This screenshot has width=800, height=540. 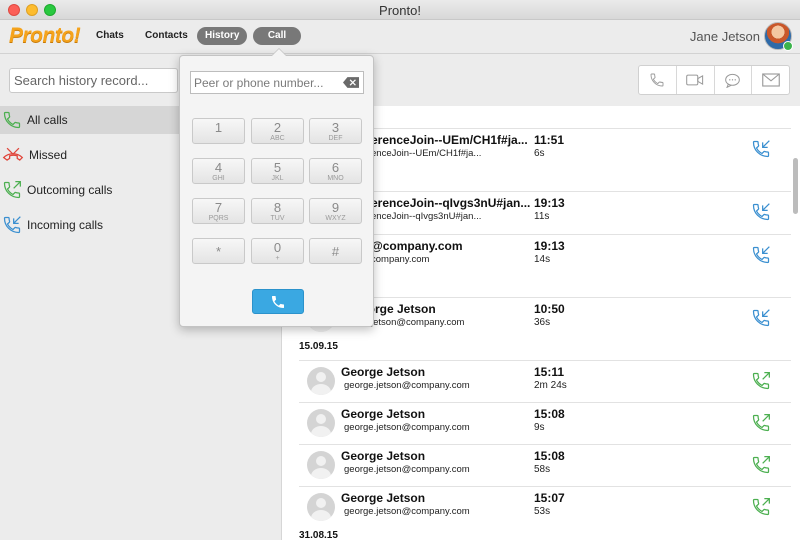 What do you see at coordinates (222, 36) in the screenshot?
I see `nav-history: History` at bounding box center [222, 36].